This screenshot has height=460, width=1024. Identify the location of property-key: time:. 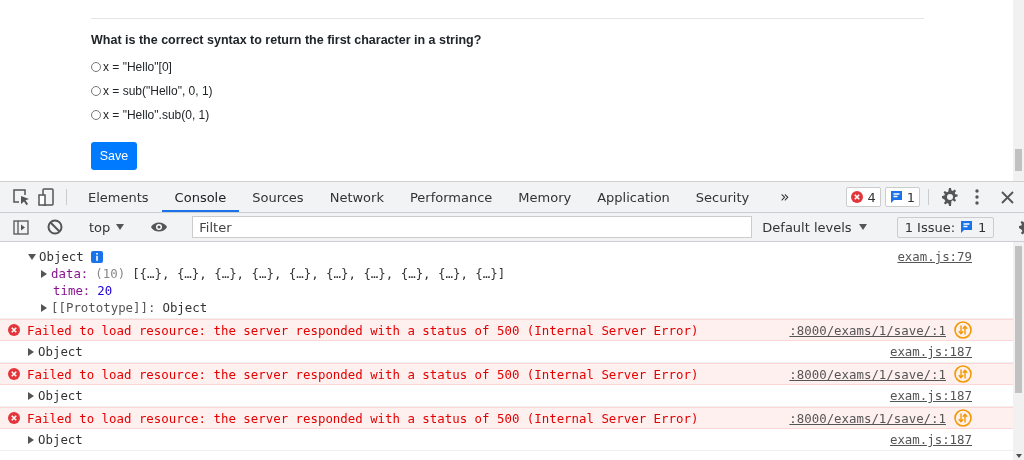
(72, 290).